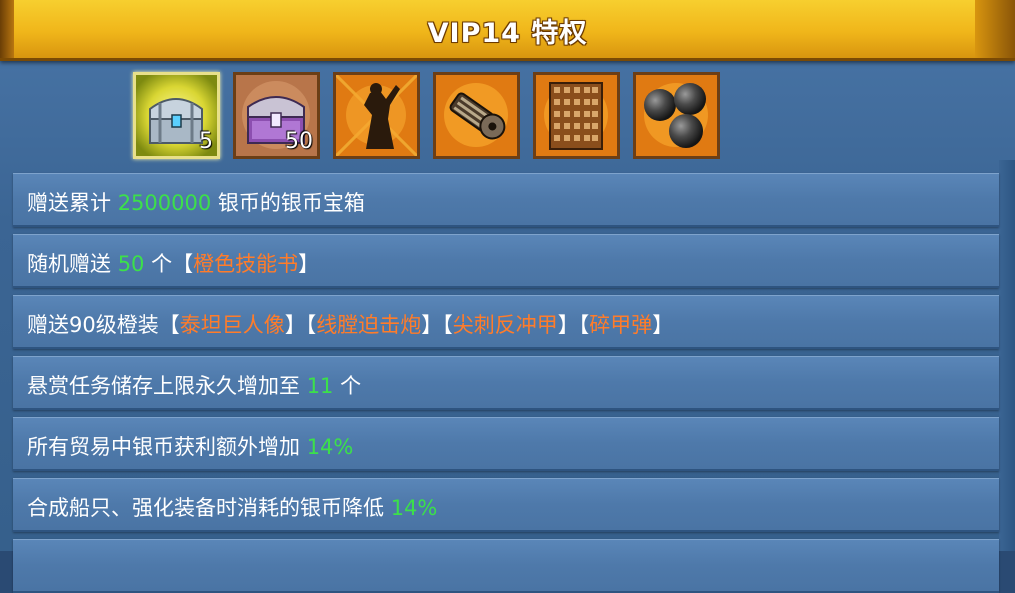 The width and height of the screenshot is (1015, 593). What do you see at coordinates (72, 203) in the screenshot?
I see `text-segment: 赠送累计` at bounding box center [72, 203].